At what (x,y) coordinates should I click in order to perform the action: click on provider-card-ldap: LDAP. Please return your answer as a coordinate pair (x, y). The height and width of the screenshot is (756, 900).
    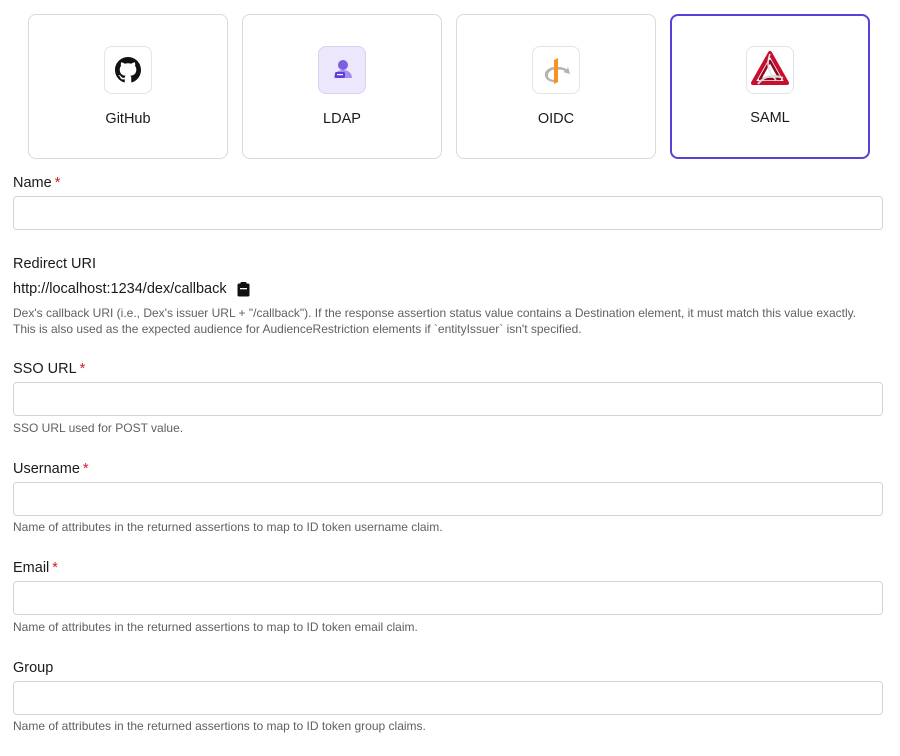
    Looking at the image, I should click on (342, 86).